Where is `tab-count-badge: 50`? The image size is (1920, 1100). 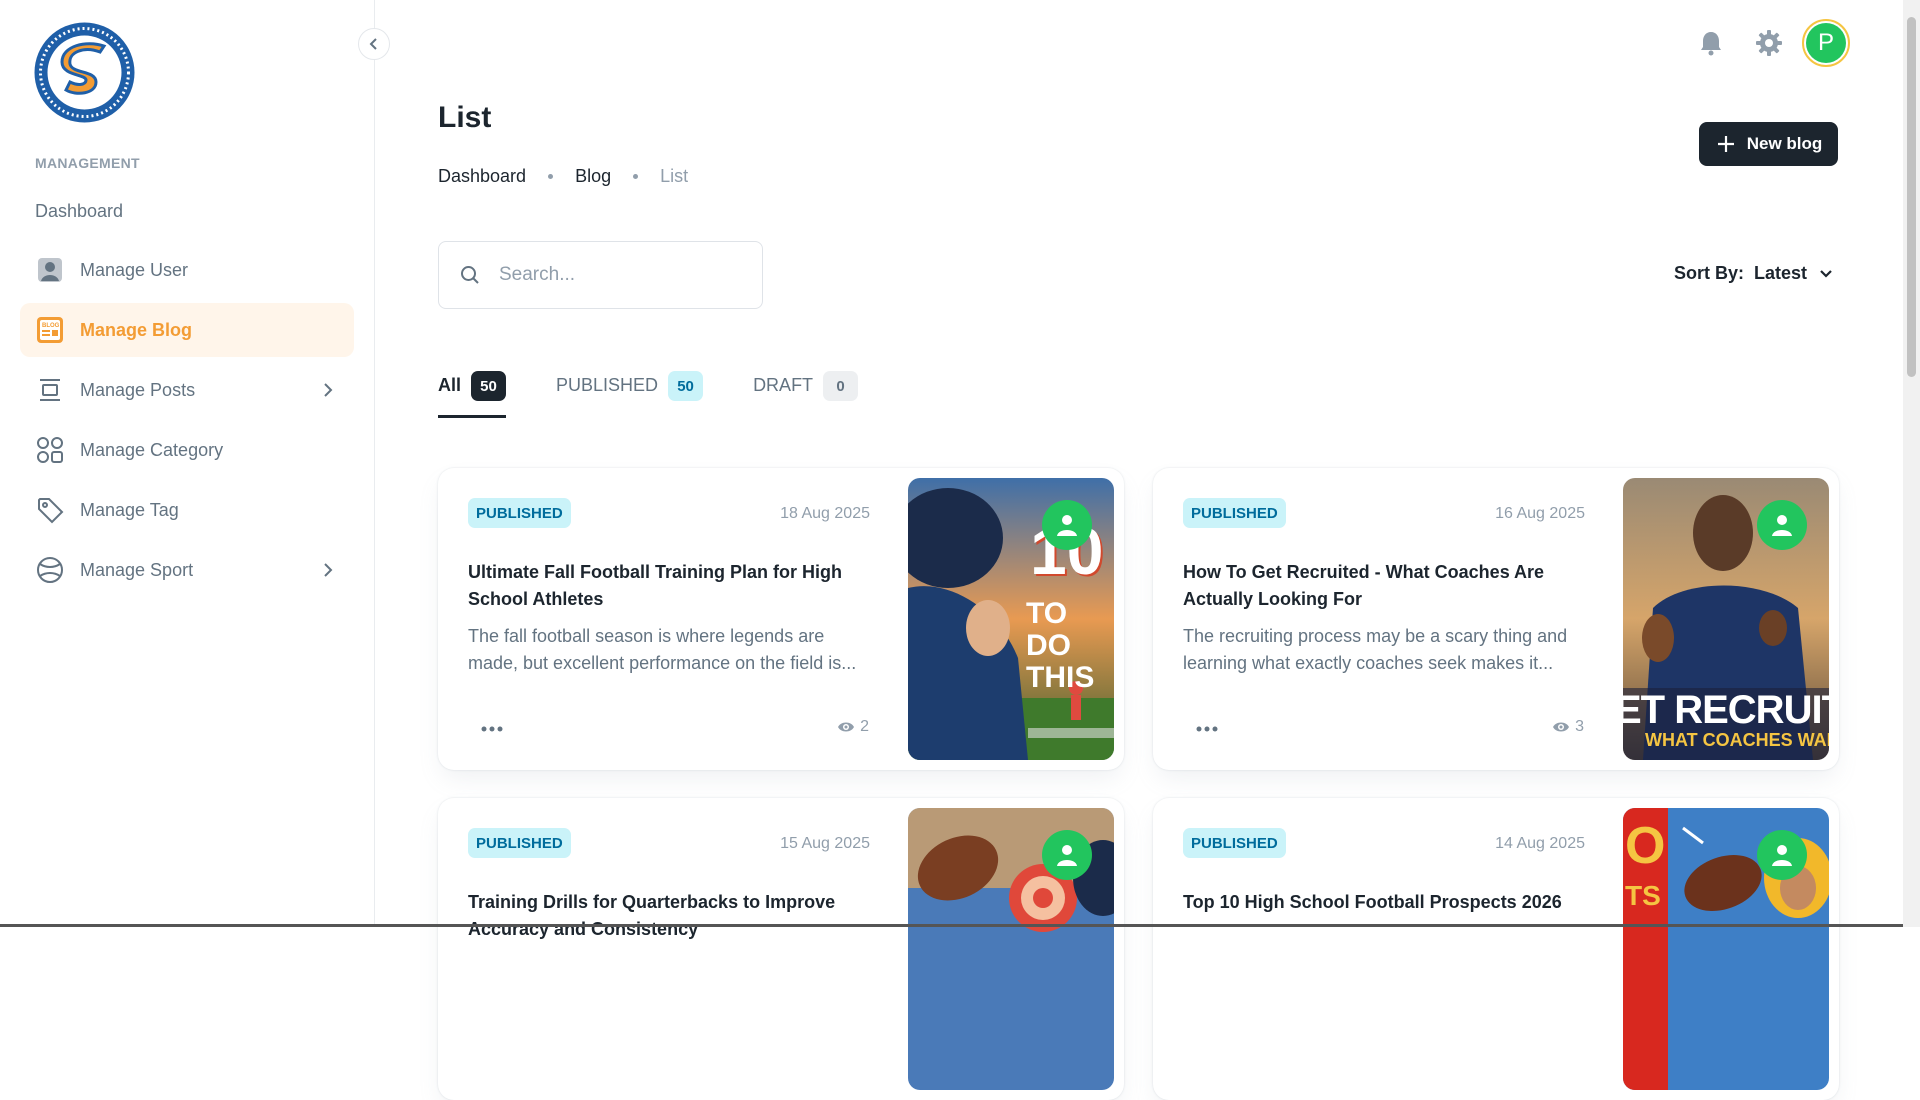 tab-count-badge: 50 is located at coordinates (489, 386).